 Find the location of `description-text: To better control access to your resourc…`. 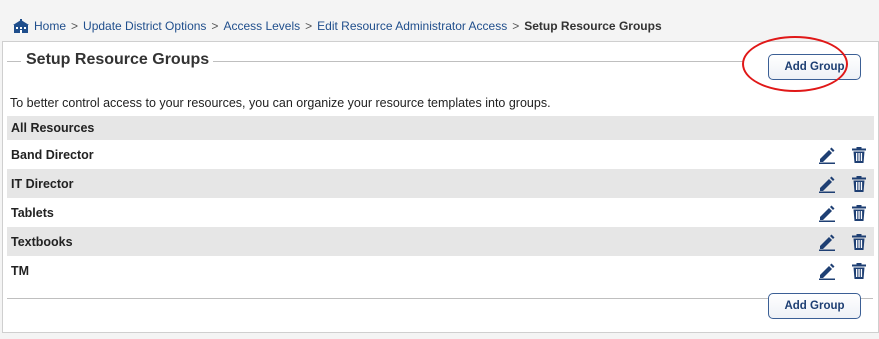

description-text: To better control access to your resourc… is located at coordinates (280, 103).